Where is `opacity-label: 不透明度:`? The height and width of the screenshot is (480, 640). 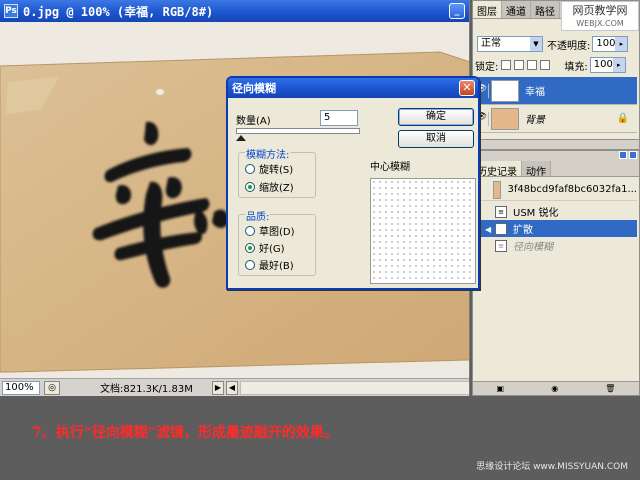 opacity-label: 不透明度: is located at coordinates (569, 46).